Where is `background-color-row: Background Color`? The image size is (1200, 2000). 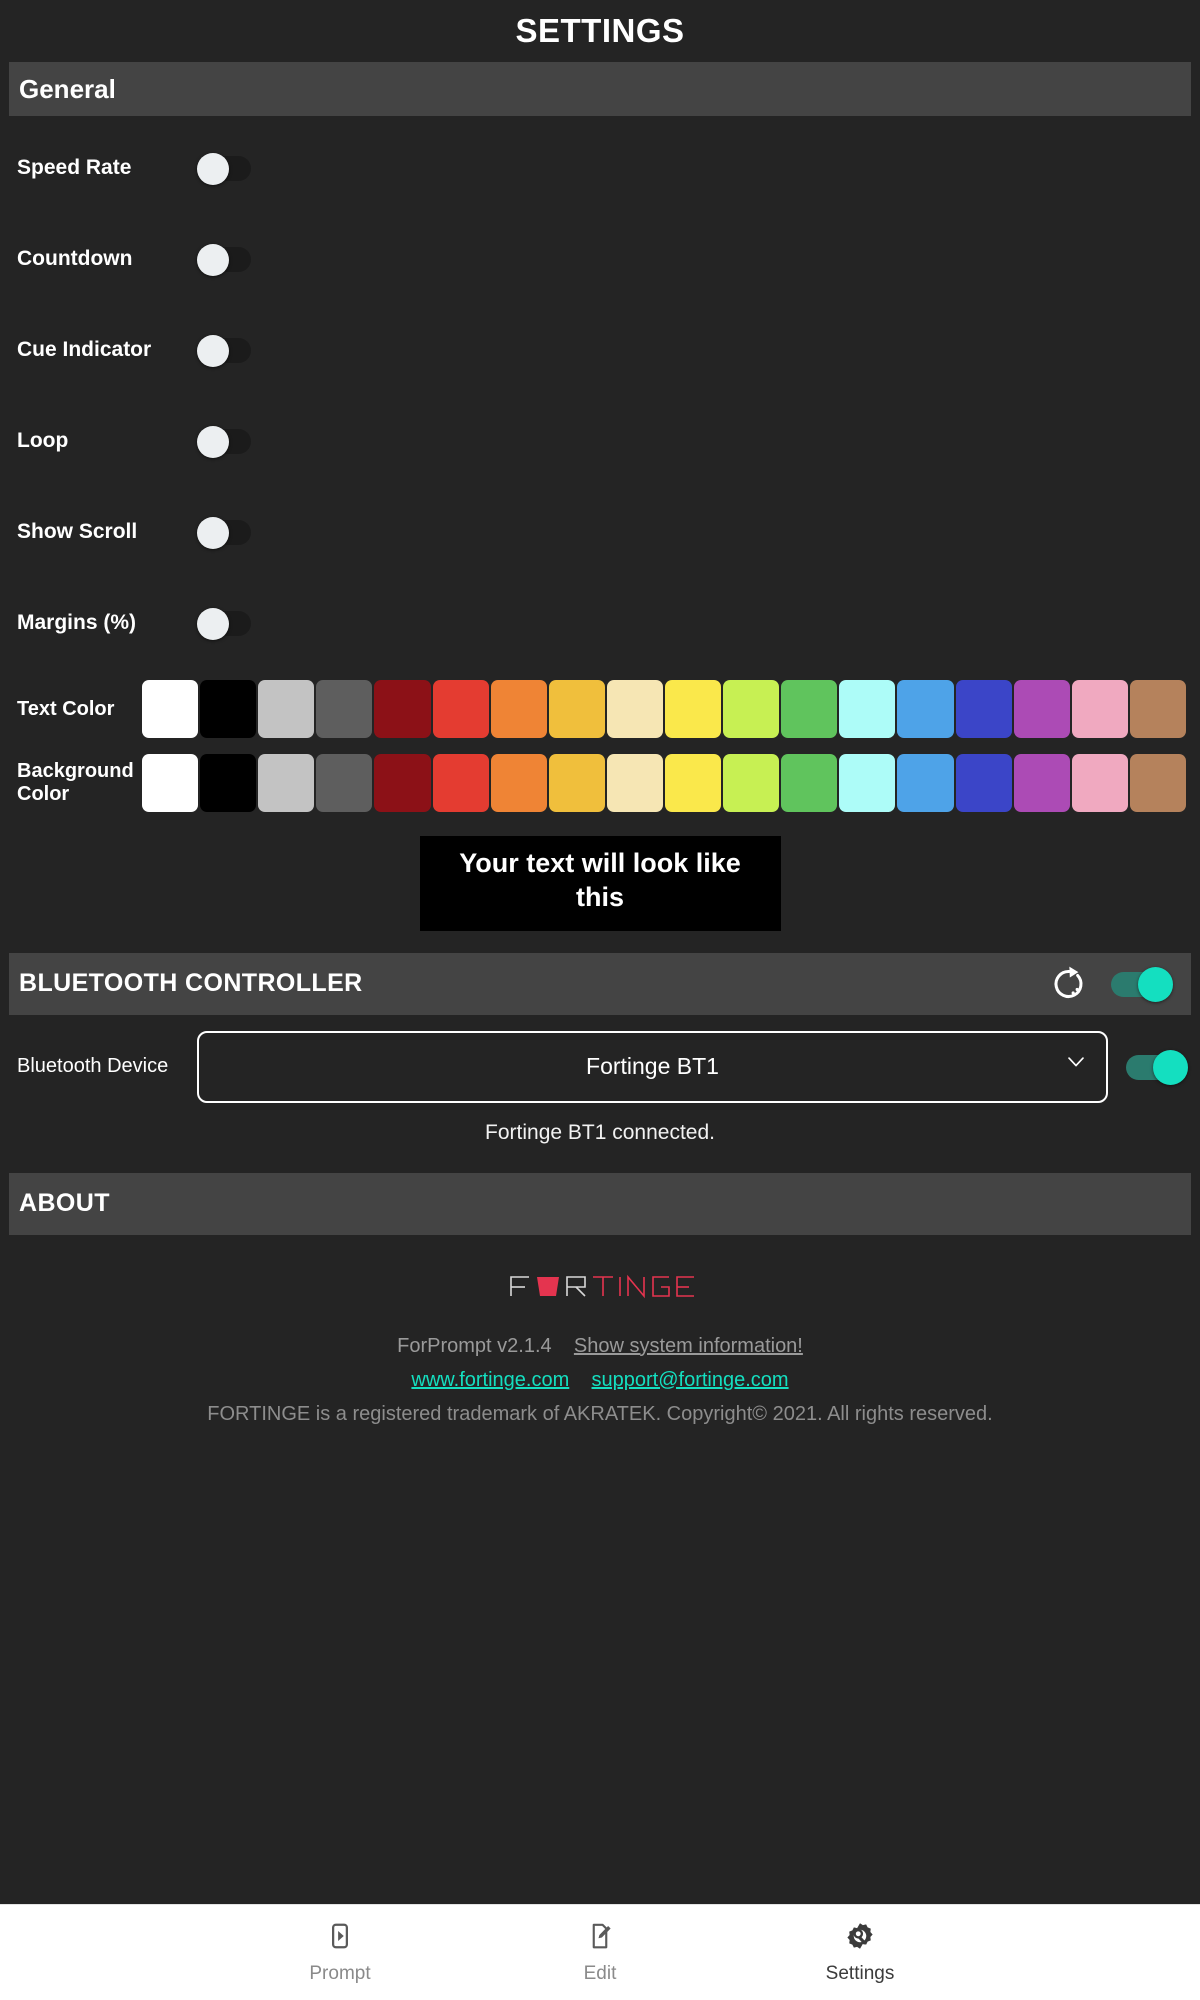 background-color-row: Background Color is located at coordinates (600, 783).